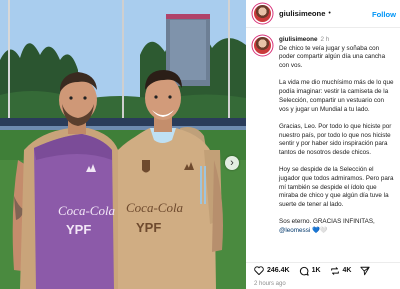 The height and width of the screenshot is (289, 400). Describe the element at coordinates (304, 271) in the screenshot. I see `comment-icon` at that location.